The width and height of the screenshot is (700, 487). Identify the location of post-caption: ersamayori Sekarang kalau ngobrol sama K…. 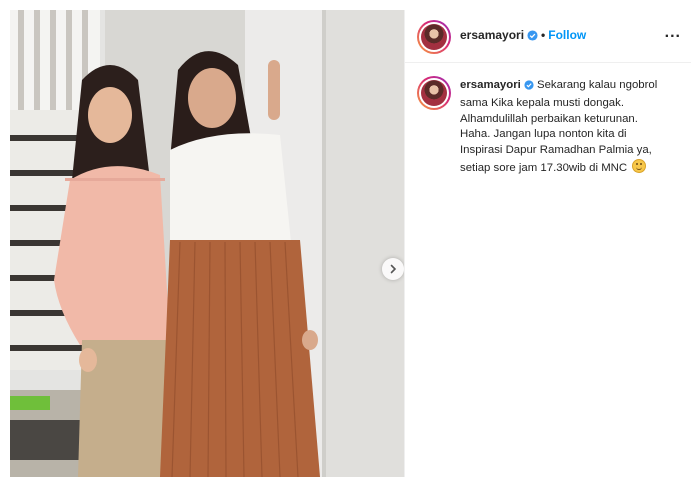
(565, 127).